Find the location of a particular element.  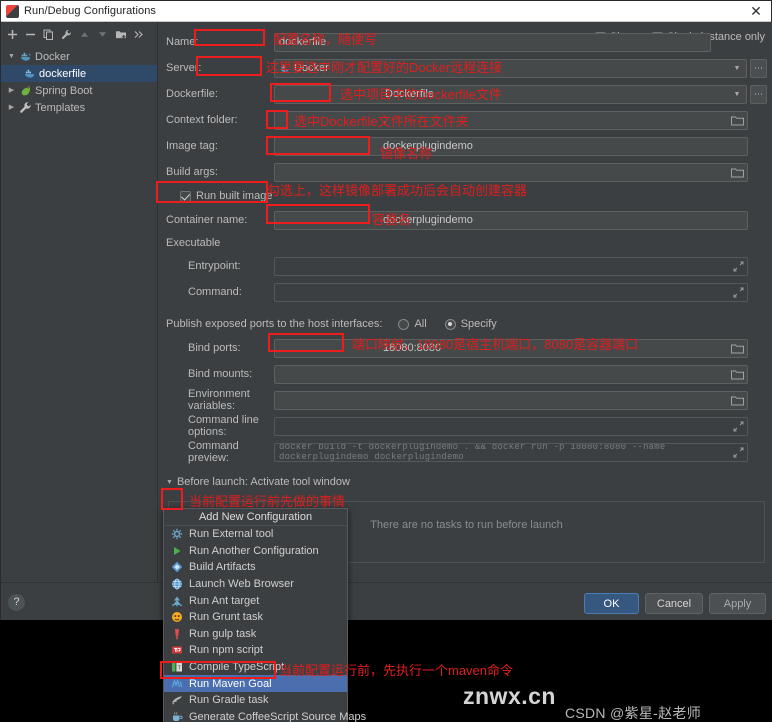

publish-ports-all-label: All is located at coordinates (420, 324).